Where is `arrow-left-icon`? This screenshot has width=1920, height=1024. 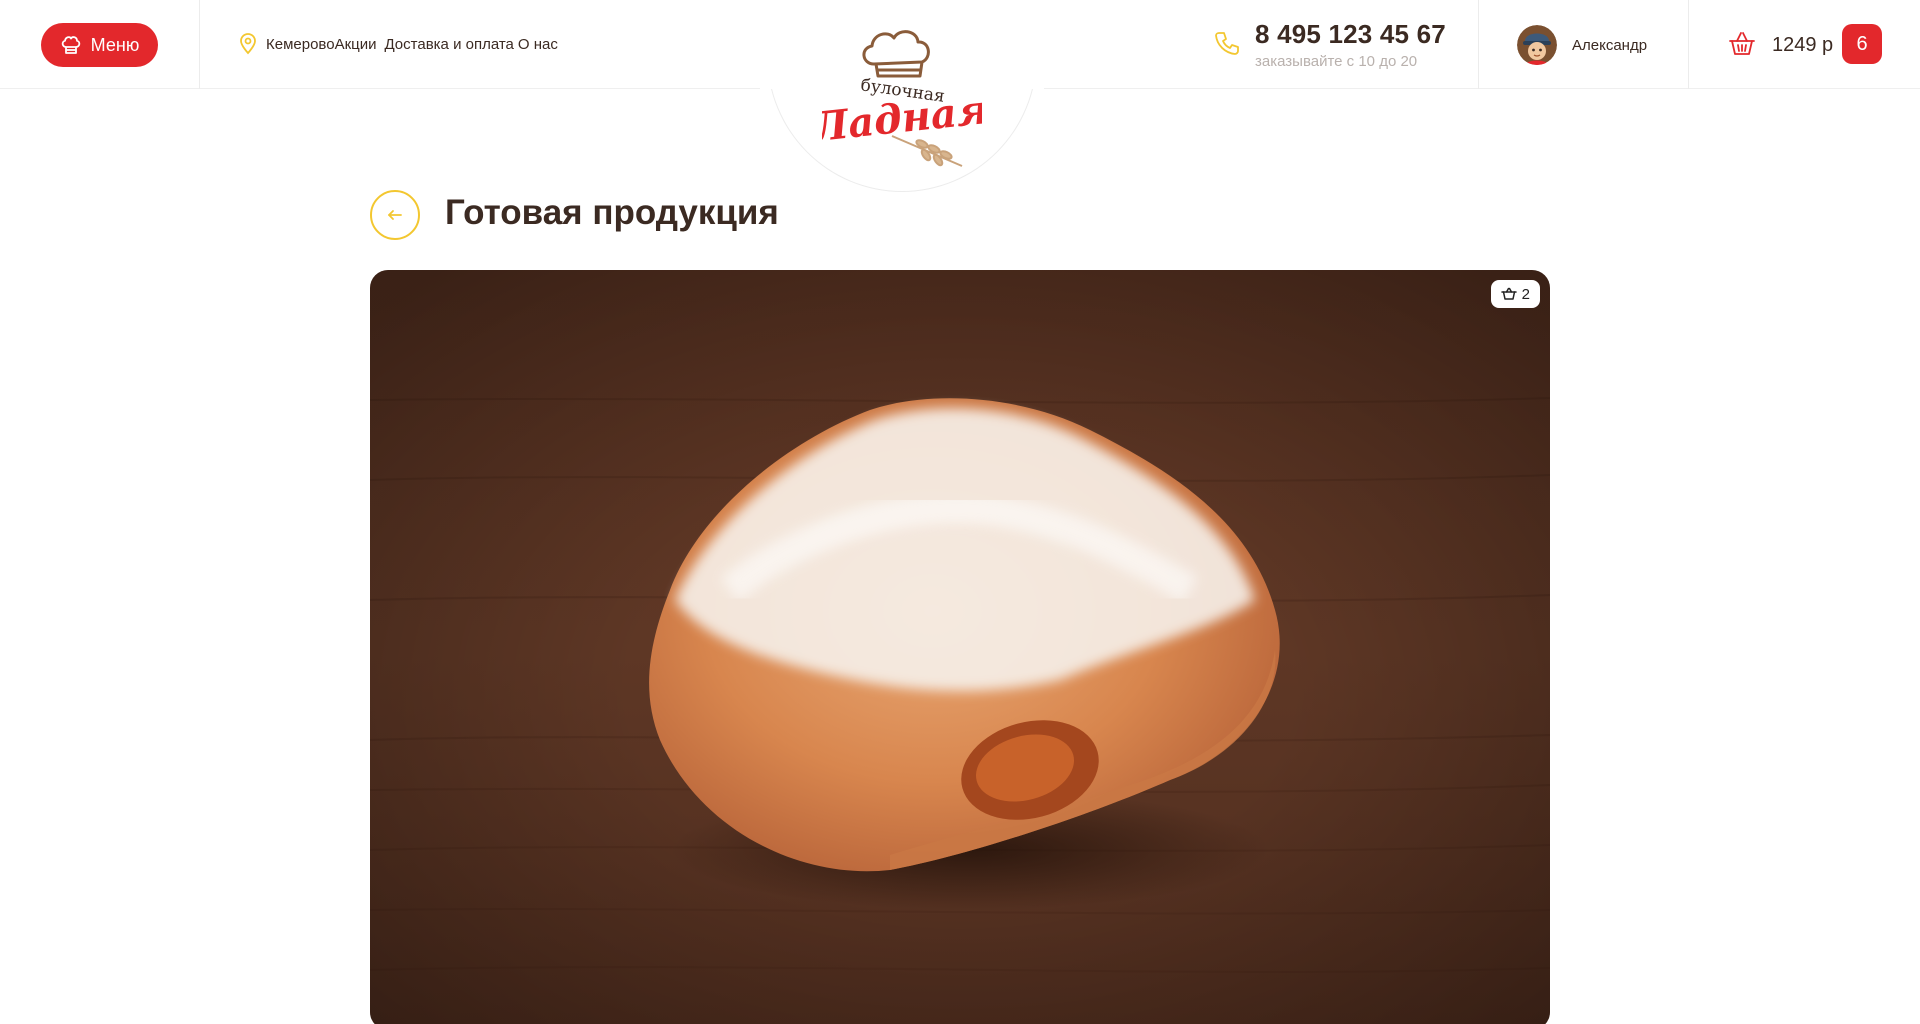 arrow-left-icon is located at coordinates (395, 215).